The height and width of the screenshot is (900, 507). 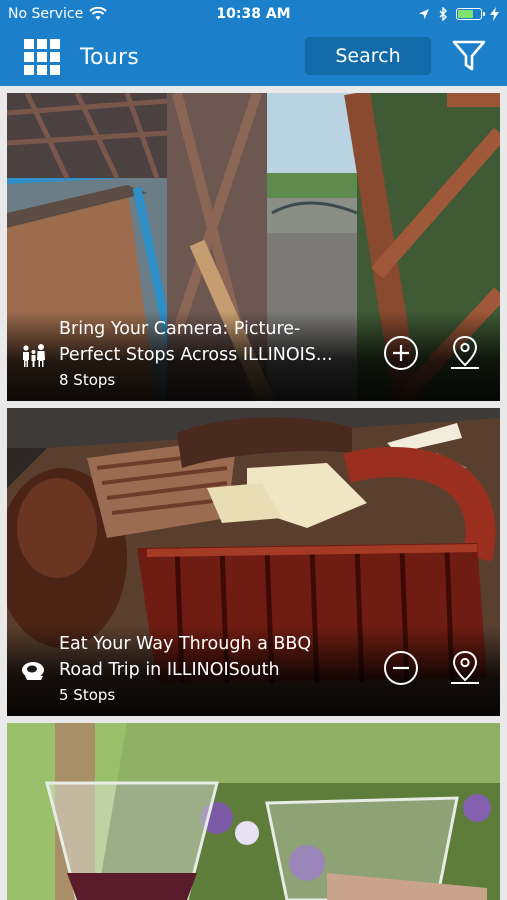 I want to click on status-time: 10:38 AM, so click(x=253, y=14).